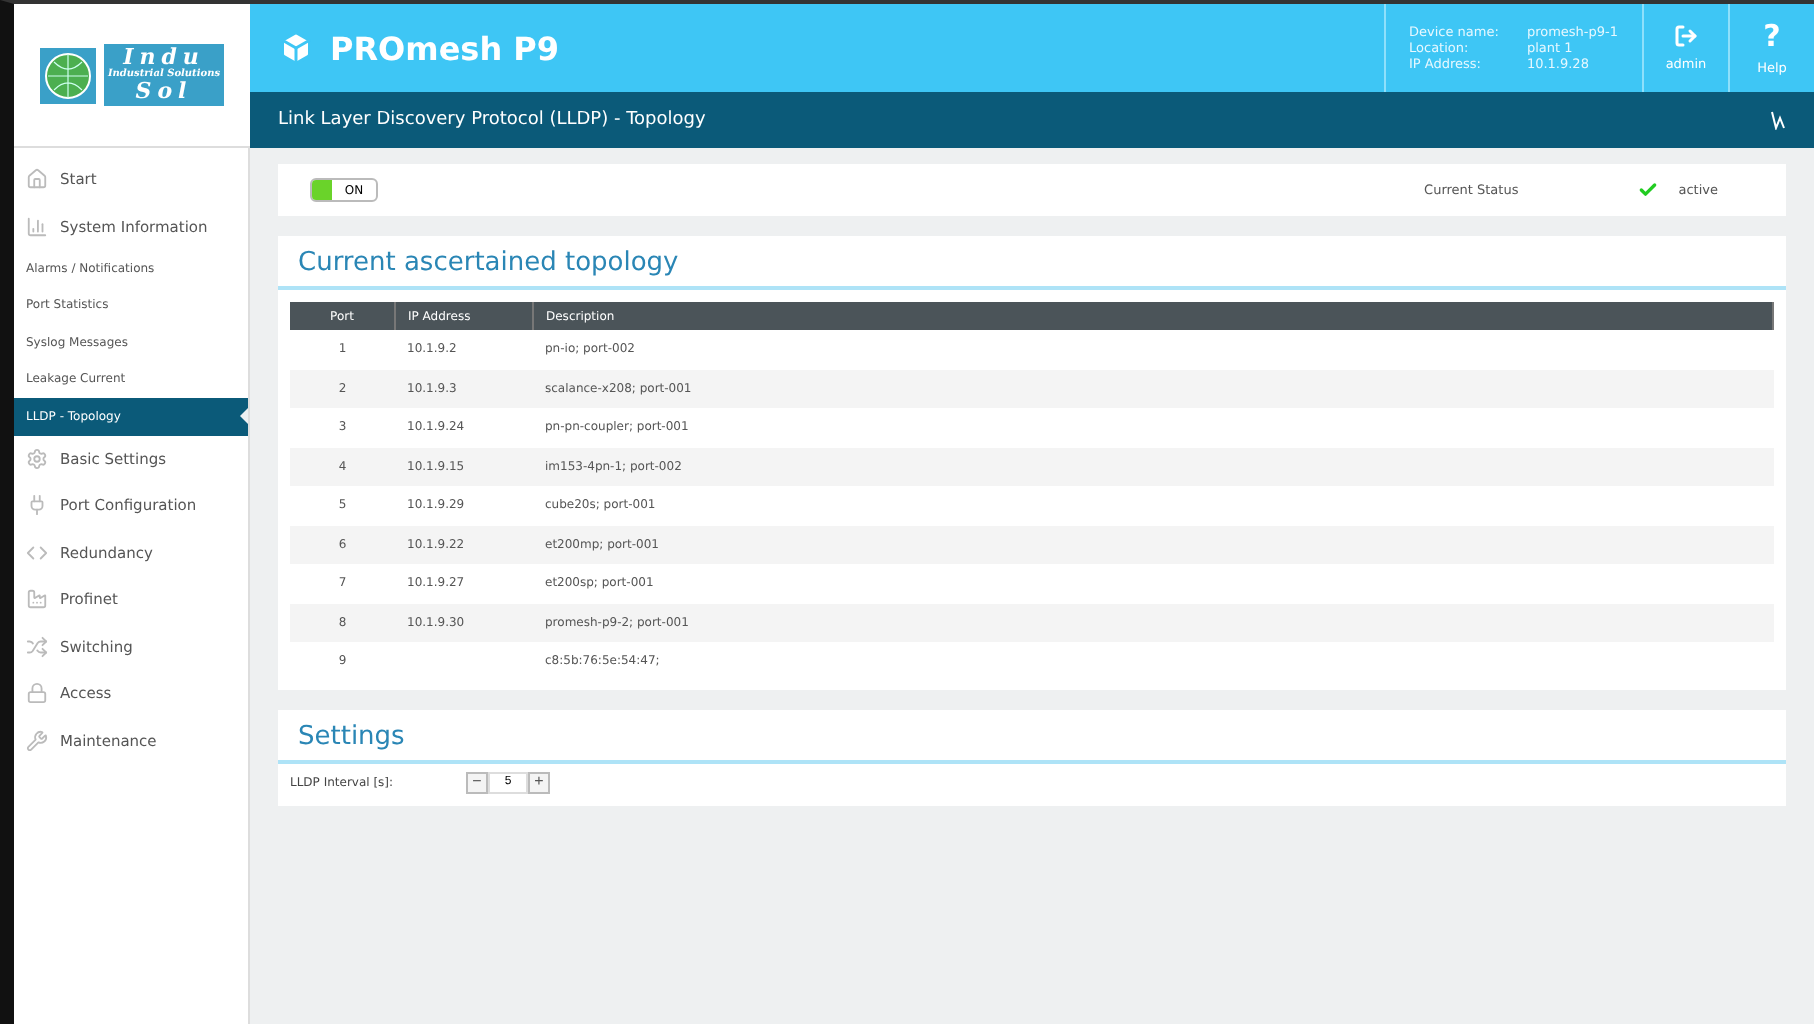 The image size is (1814, 1024). What do you see at coordinates (492, 120) in the screenshot?
I see `page-title: Link Layer Discovery Protocol (LLDP) - Topology` at bounding box center [492, 120].